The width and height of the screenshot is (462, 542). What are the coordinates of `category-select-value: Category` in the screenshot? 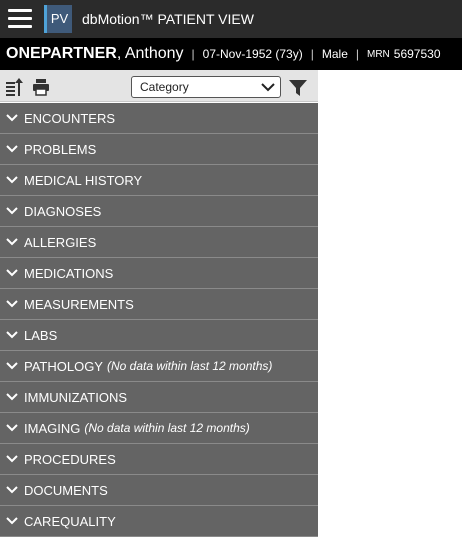 It's located at (164, 87).